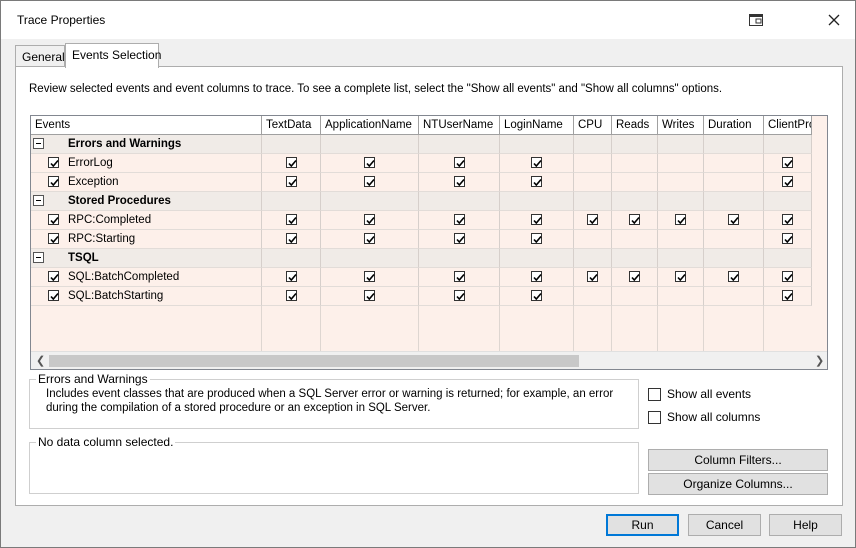  What do you see at coordinates (93, 182) in the screenshot?
I see `event-label: Exception` at bounding box center [93, 182].